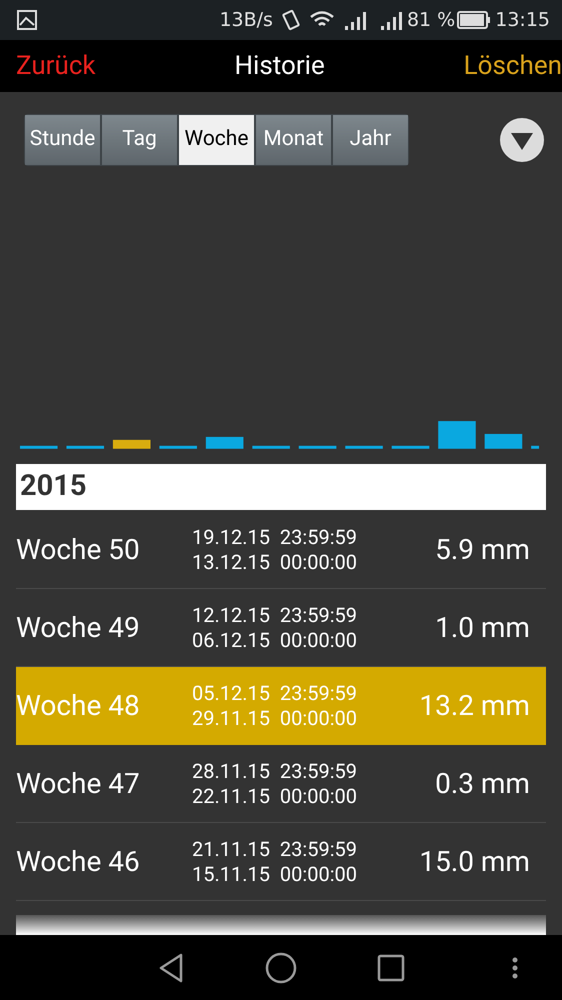 Image resolution: width=562 pixels, height=1000 pixels. I want to click on history-row: Woche 46 21.11.15 23:59:59 15.11.15 00:00:00 15.0 mm, so click(281, 862).